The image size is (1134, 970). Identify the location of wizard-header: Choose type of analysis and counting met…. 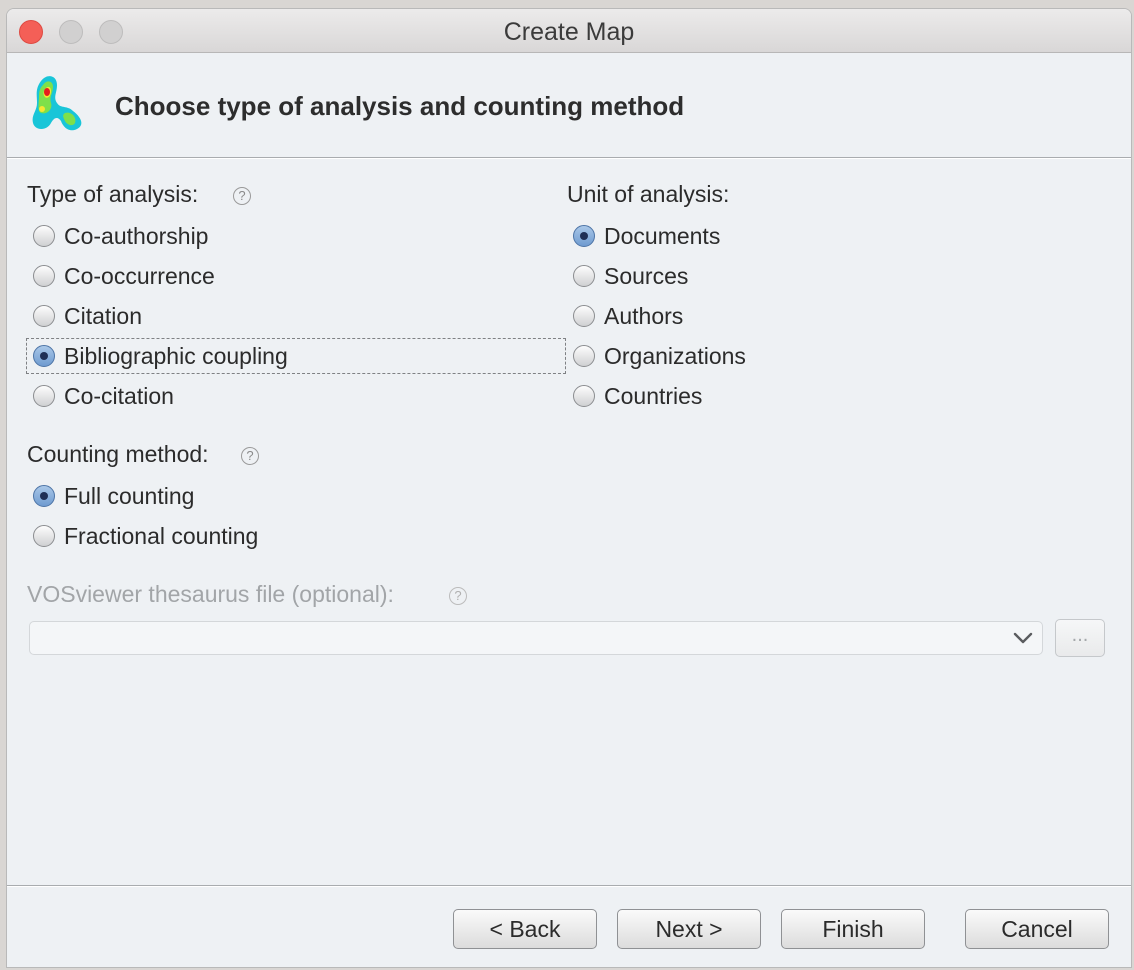
(569, 105).